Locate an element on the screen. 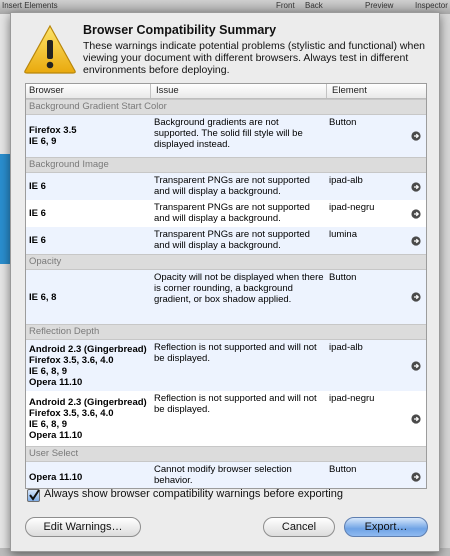 This screenshot has width=450, height=556. column-header-issue: Issue is located at coordinates (167, 90).